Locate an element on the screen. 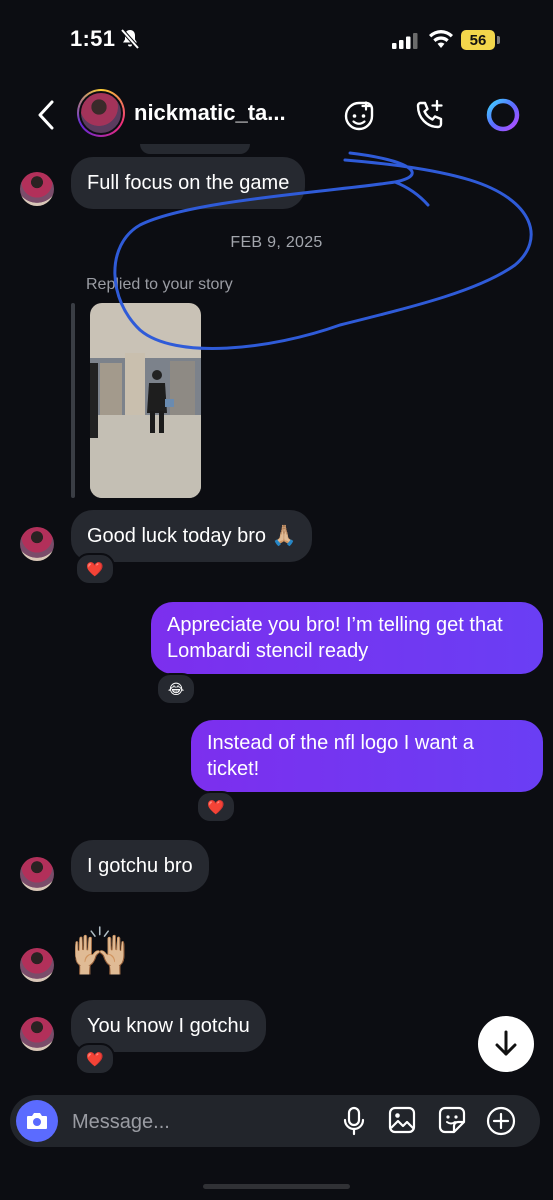 Image resolution: width=553 pixels, height=1200 pixels. status-bar: 1:51 56 is located at coordinates (276, 40).